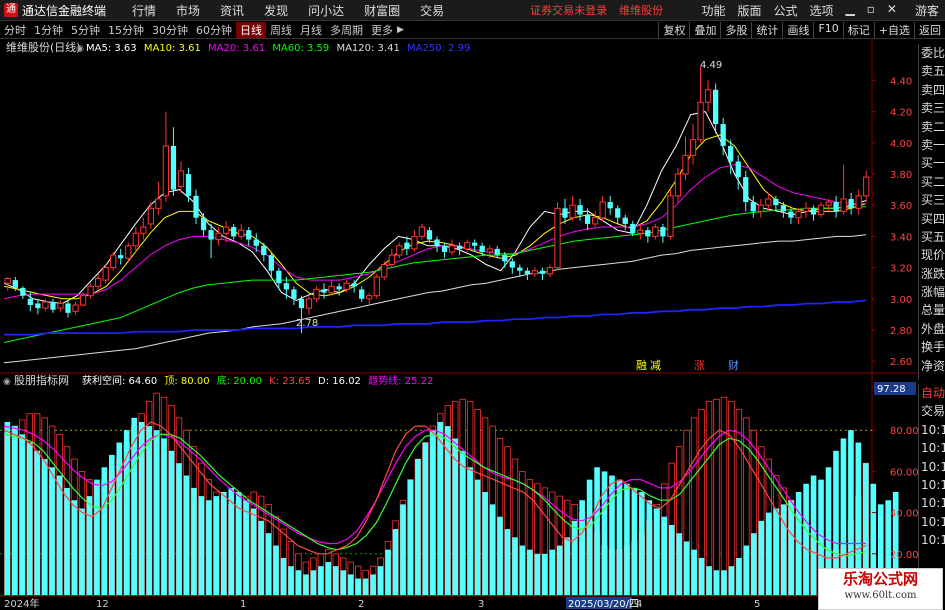  Describe the element at coordinates (704, 29) in the screenshot. I see `tool-button: 叠加` at that location.